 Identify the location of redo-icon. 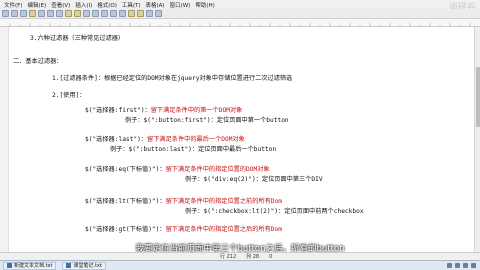
(77, 13).